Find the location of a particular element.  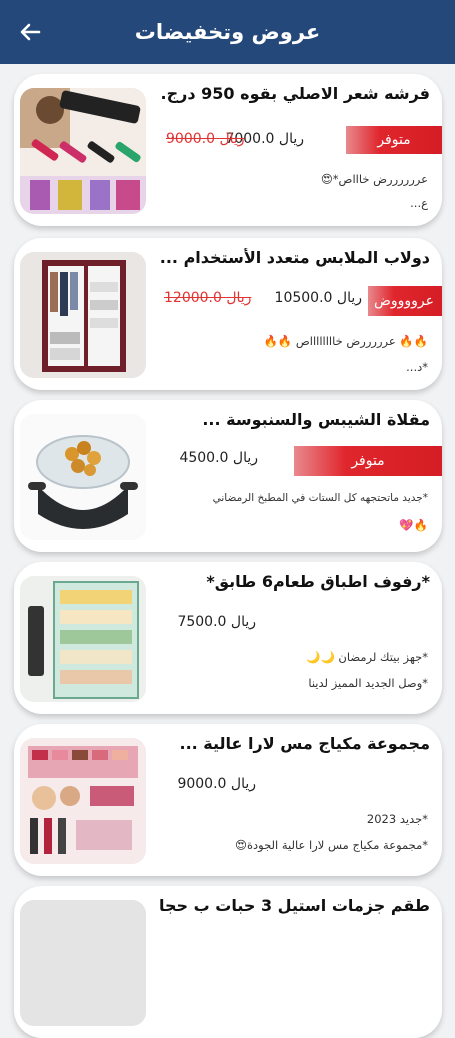

description-line: *مجموعة مكياج مس لارا عالية الجودة😍 is located at coordinates (331, 845).